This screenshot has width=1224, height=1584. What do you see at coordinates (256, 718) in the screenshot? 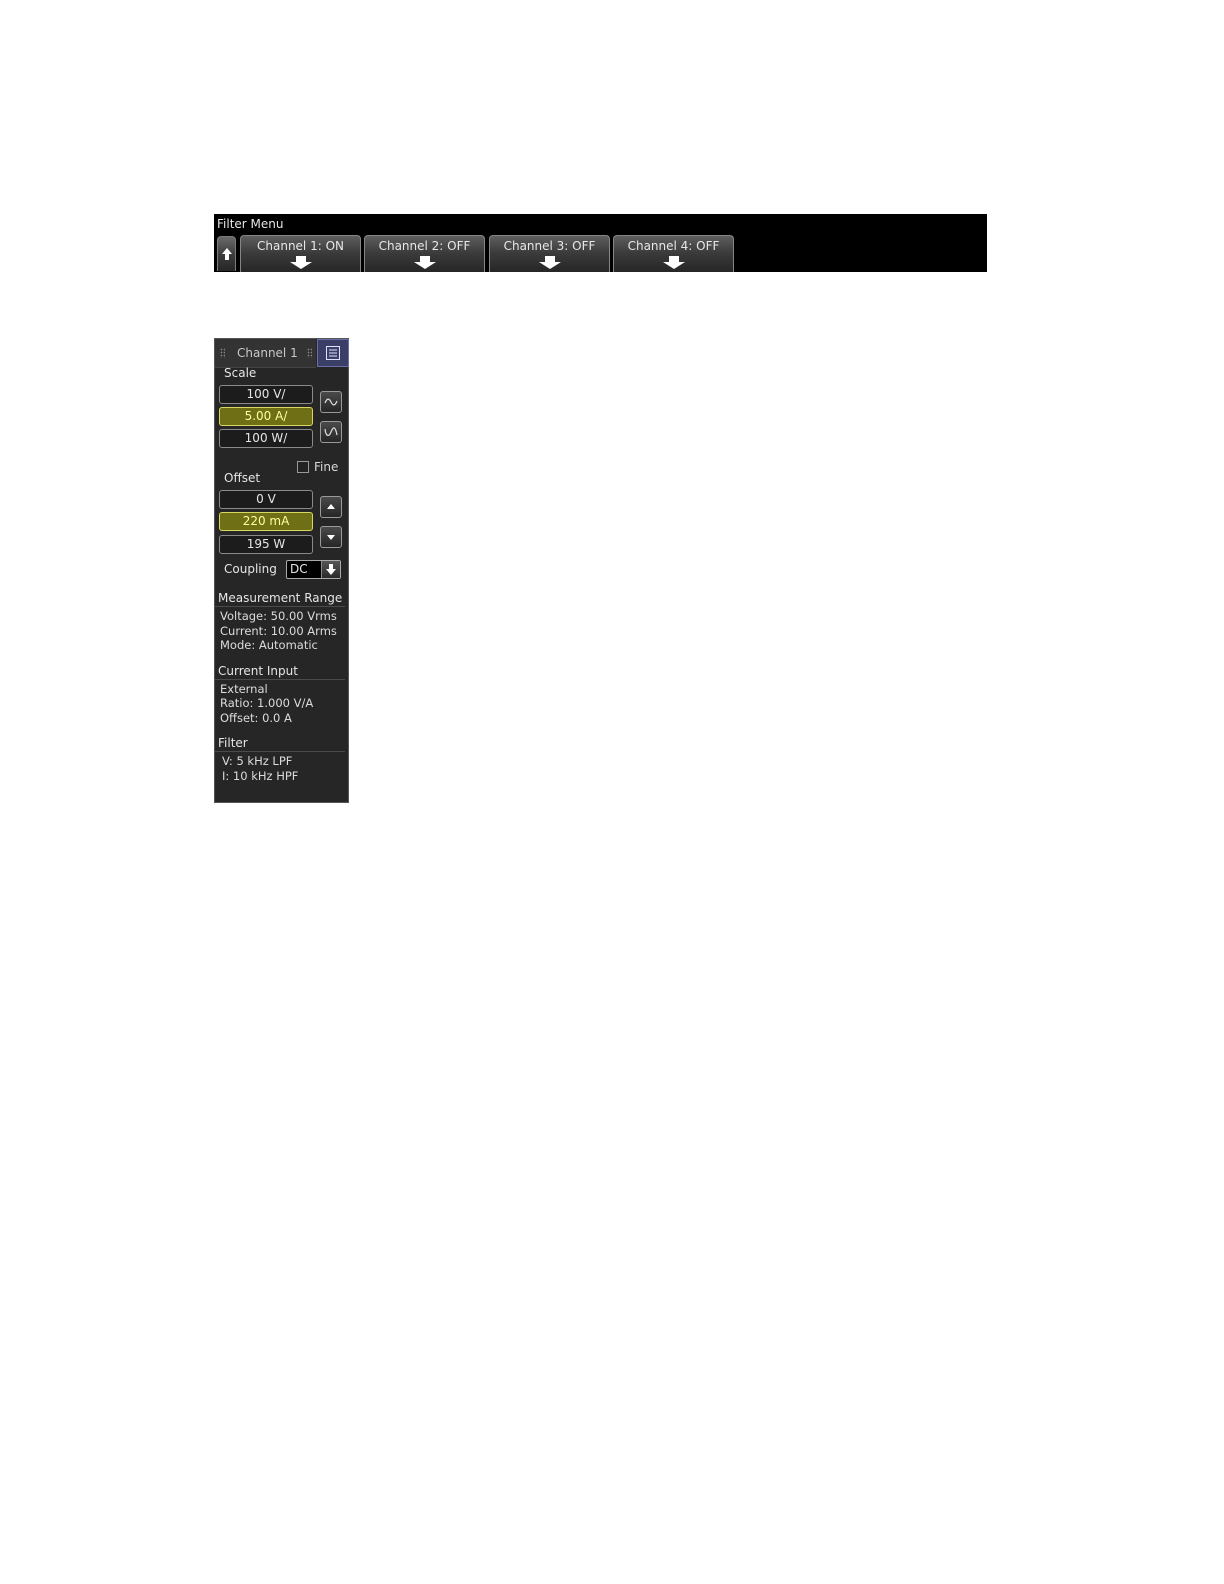
I see `current-input-offset: Offset: 0.0 A` at bounding box center [256, 718].